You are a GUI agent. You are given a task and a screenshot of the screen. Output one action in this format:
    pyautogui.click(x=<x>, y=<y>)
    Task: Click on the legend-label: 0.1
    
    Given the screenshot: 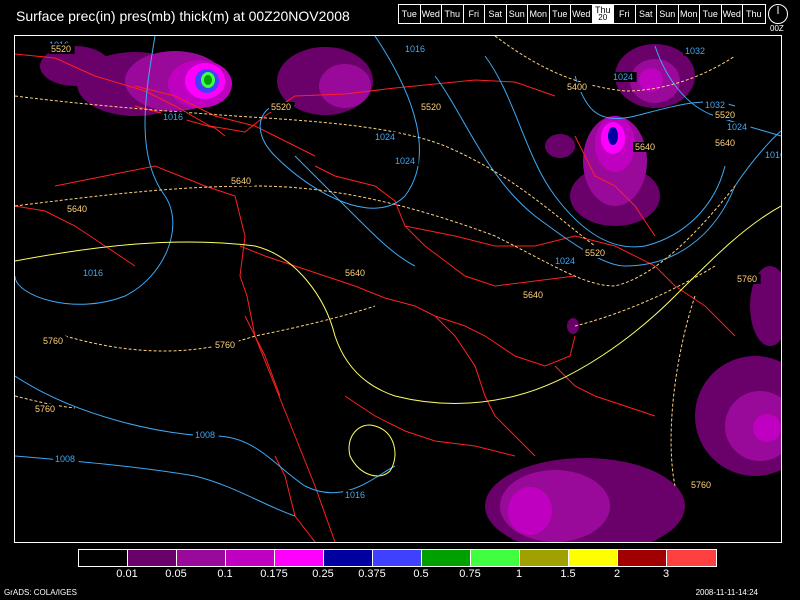 What is the action you would take?
    pyautogui.click(x=225, y=574)
    